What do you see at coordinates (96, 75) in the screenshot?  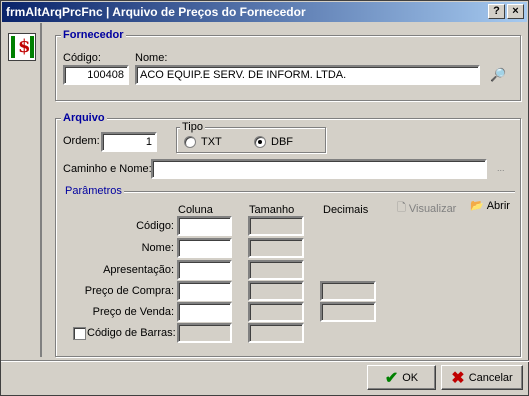 I see `codigo-field: 100408` at bounding box center [96, 75].